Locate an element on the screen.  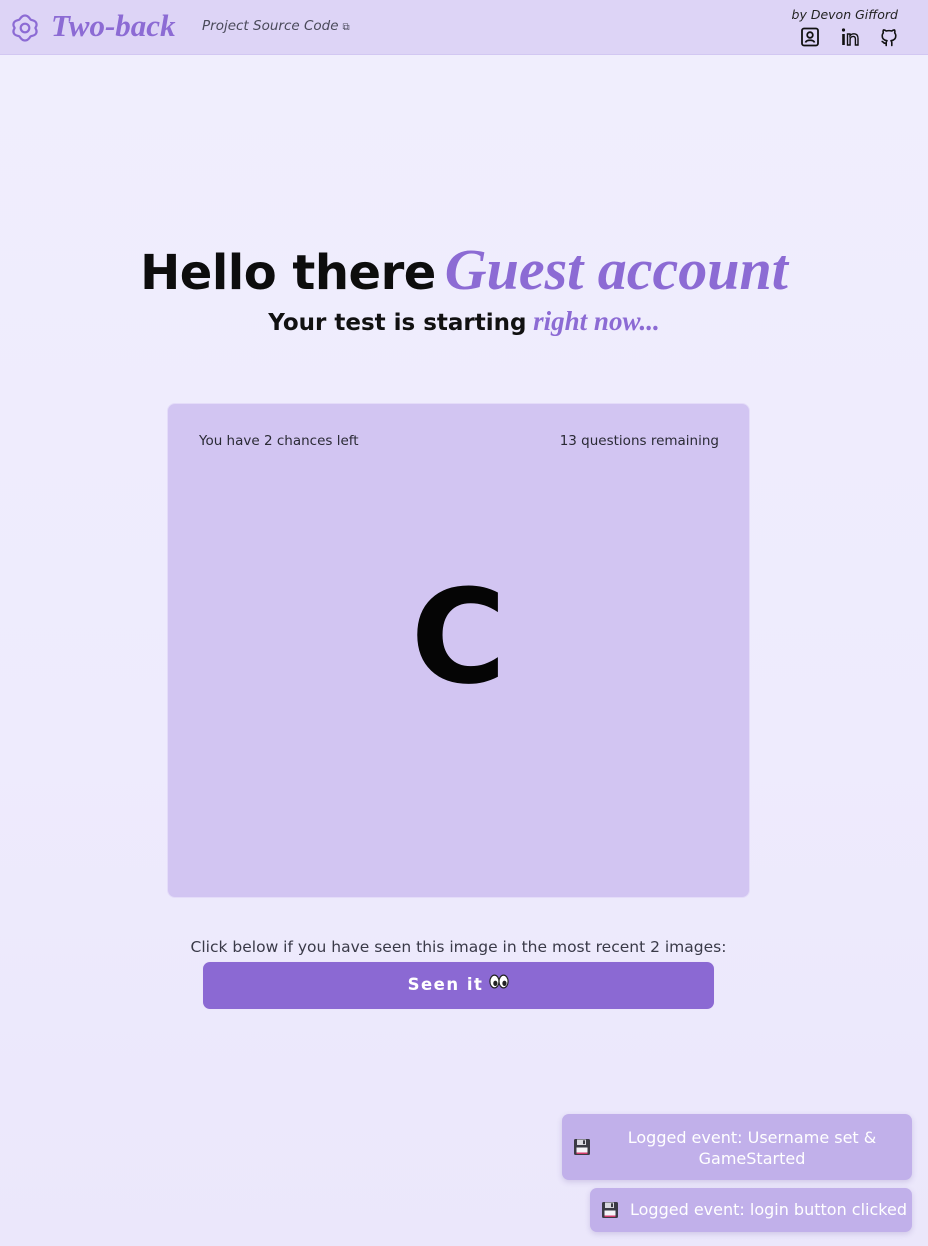
project-source-label: Project Source Code is located at coordinates (270, 26).